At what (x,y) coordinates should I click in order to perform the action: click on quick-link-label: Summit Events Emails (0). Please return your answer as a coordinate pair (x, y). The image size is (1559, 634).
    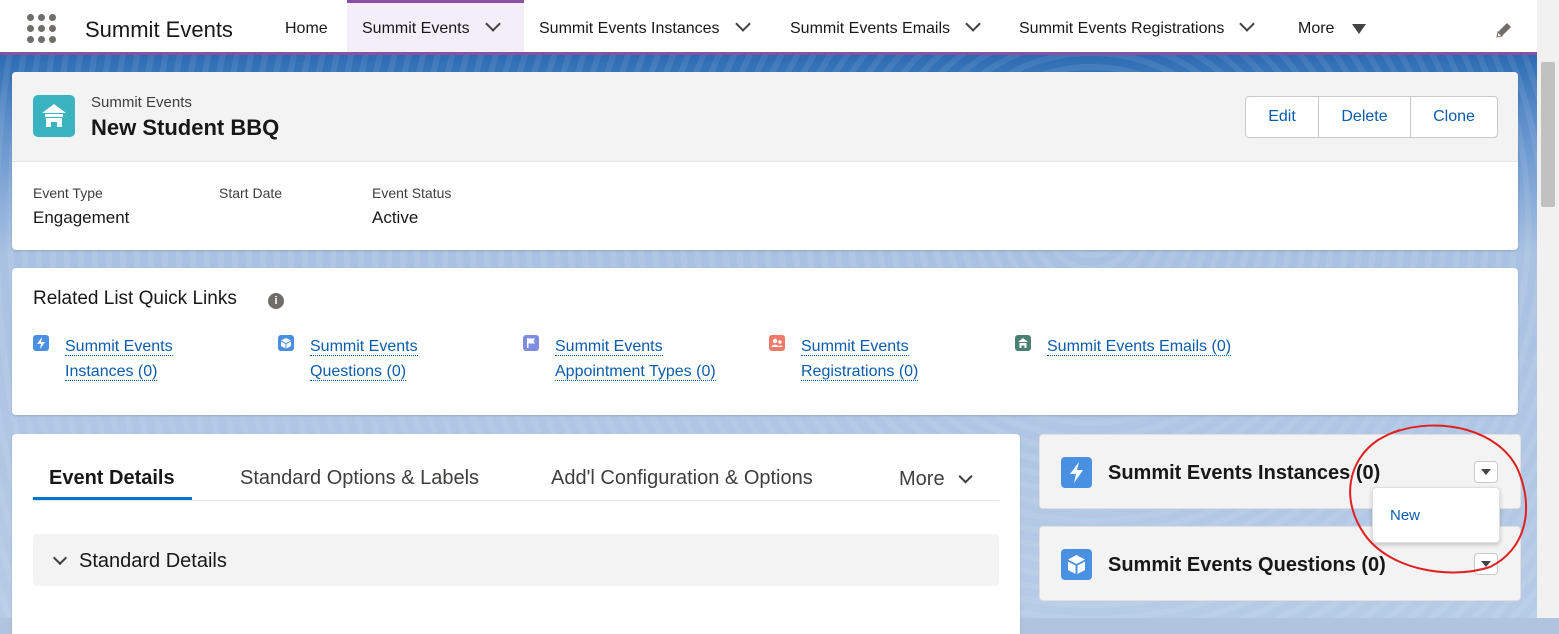
    Looking at the image, I should click on (1139, 346).